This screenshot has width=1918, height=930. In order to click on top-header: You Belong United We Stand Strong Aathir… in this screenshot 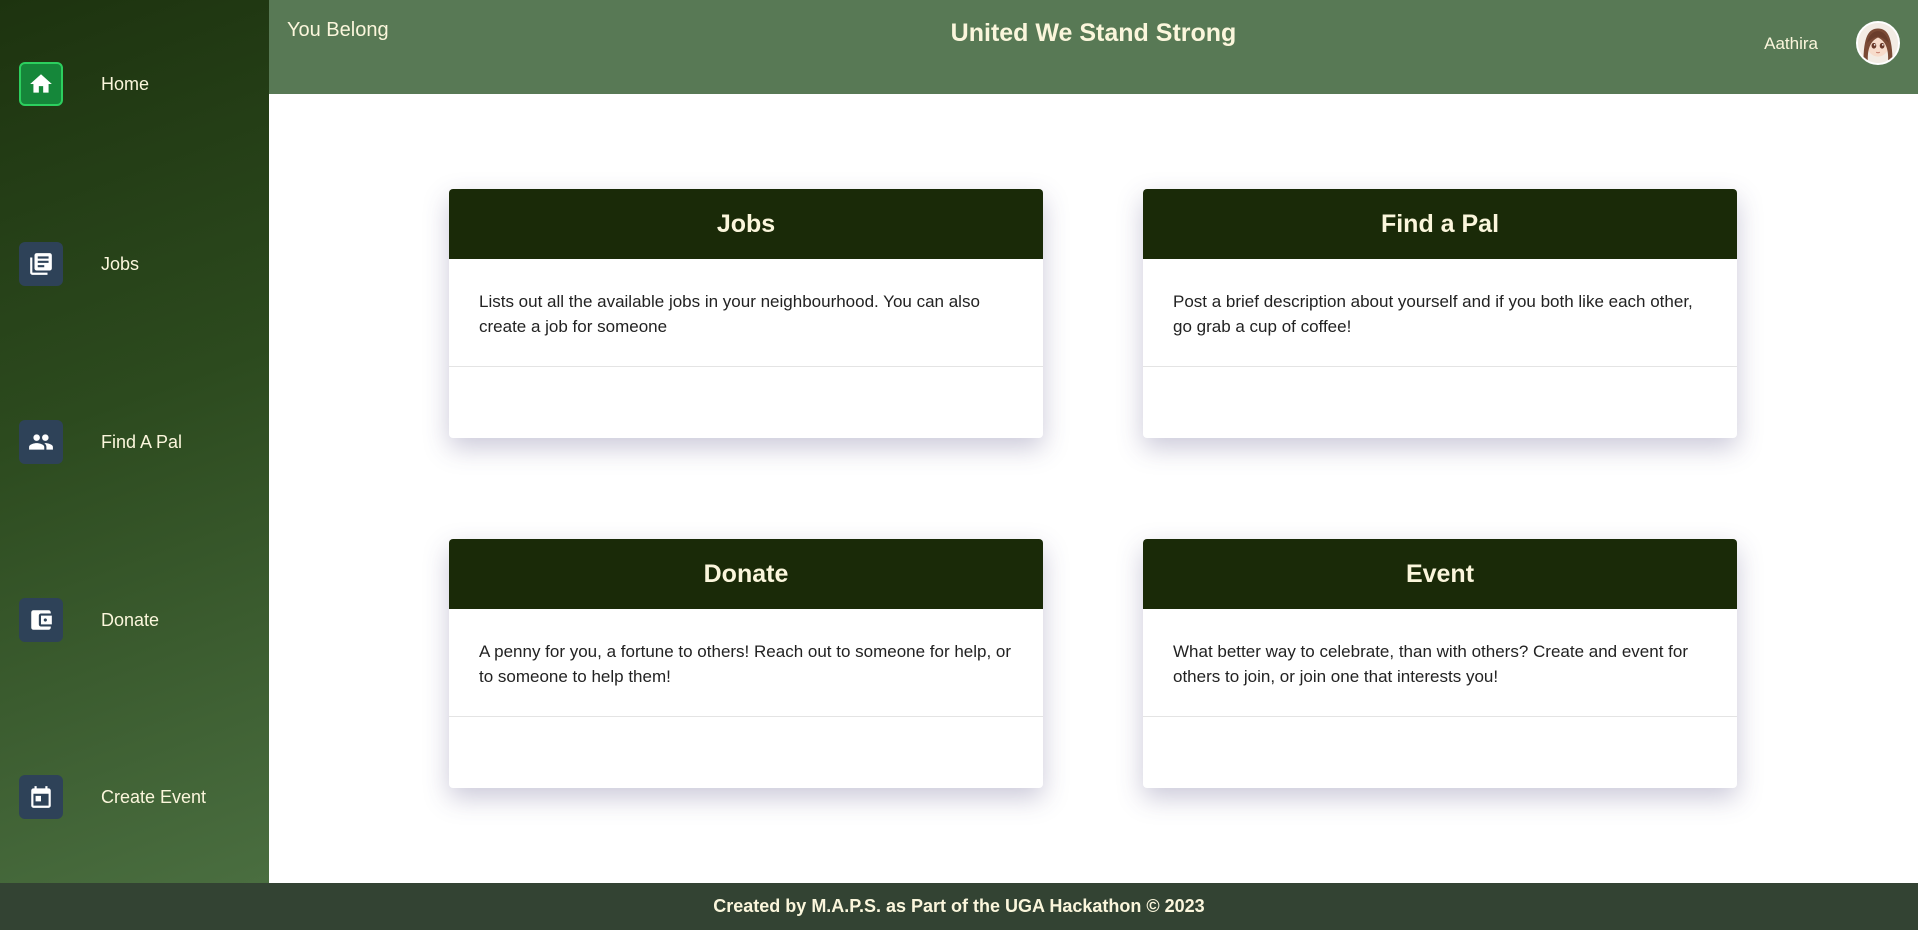, I will do `click(1093, 47)`.